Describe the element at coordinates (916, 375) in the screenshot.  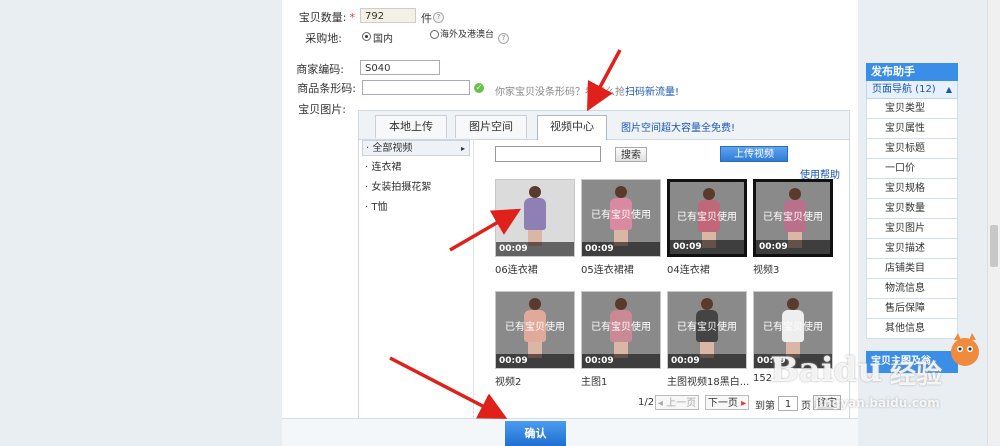
I see `watermark-brand-cn: 经验` at that location.